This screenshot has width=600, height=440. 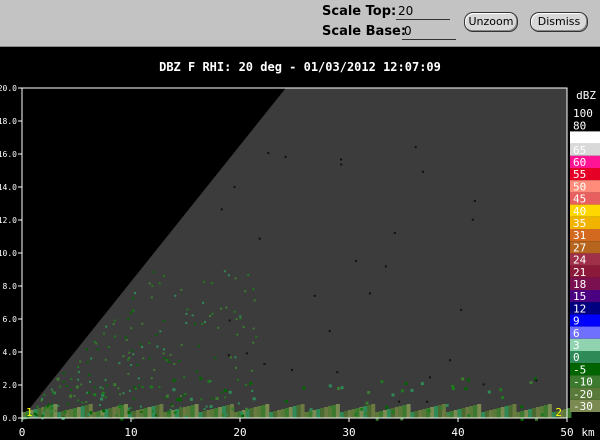 What do you see at coordinates (566, 432) in the screenshot?
I see `x-tick-label: 50` at bounding box center [566, 432].